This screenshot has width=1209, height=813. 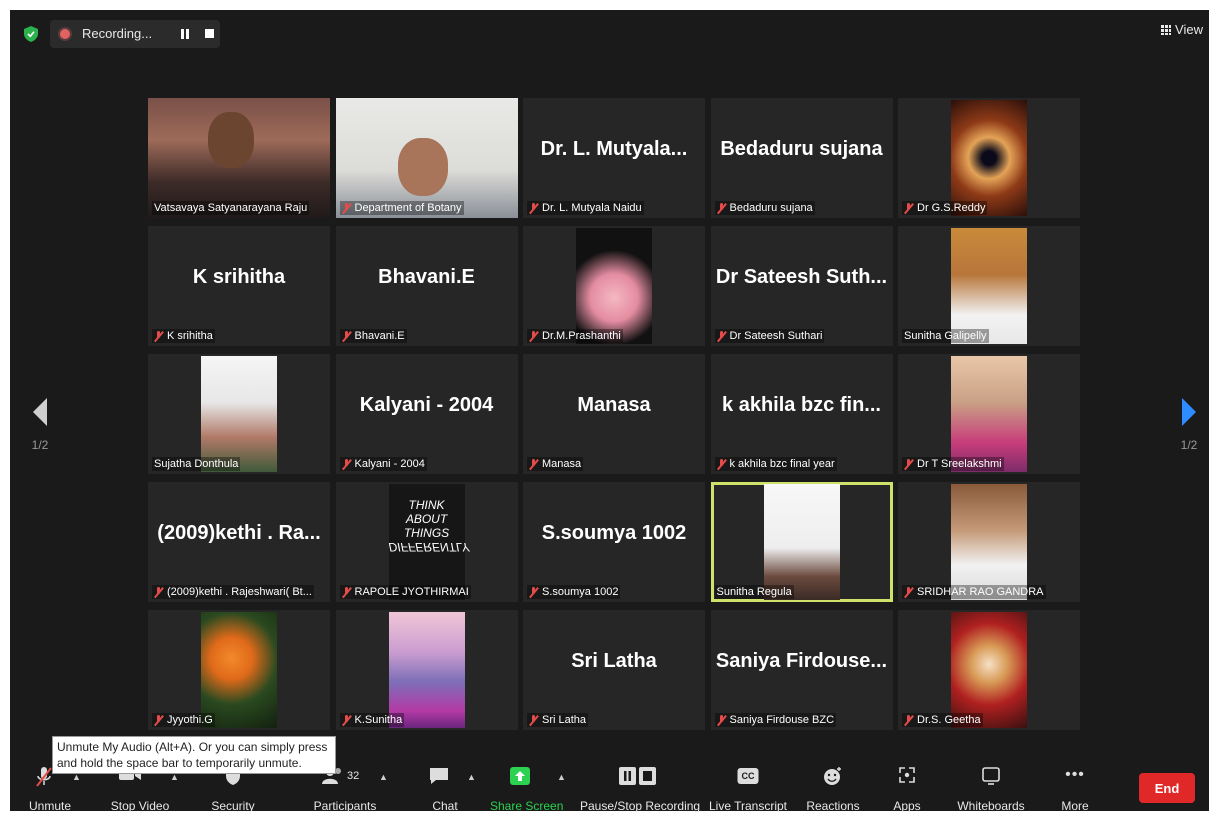 What do you see at coordinates (801, 149) in the screenshot?
I see `participant-display-name: Bedaduru sujana` at bounding box center [801, 149].